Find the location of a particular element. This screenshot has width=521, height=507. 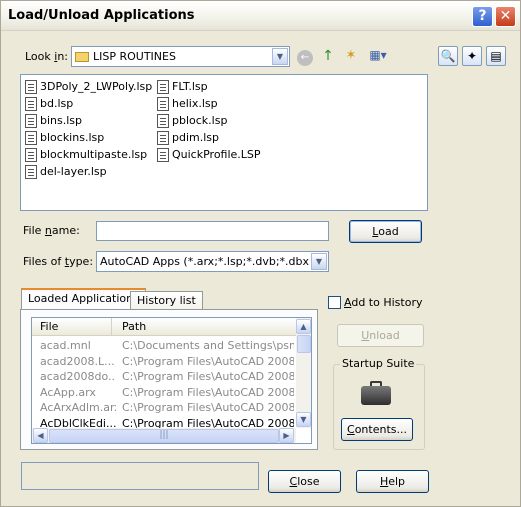

status-box is located at coordinates (140, 476).